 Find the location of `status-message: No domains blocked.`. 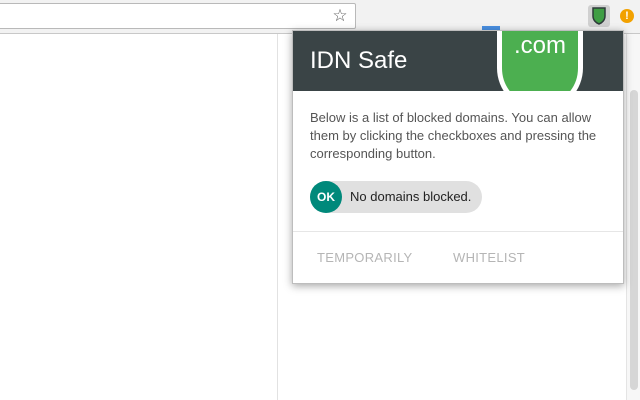

status-message: No domains blocked. is located at coordinates (411, 196).